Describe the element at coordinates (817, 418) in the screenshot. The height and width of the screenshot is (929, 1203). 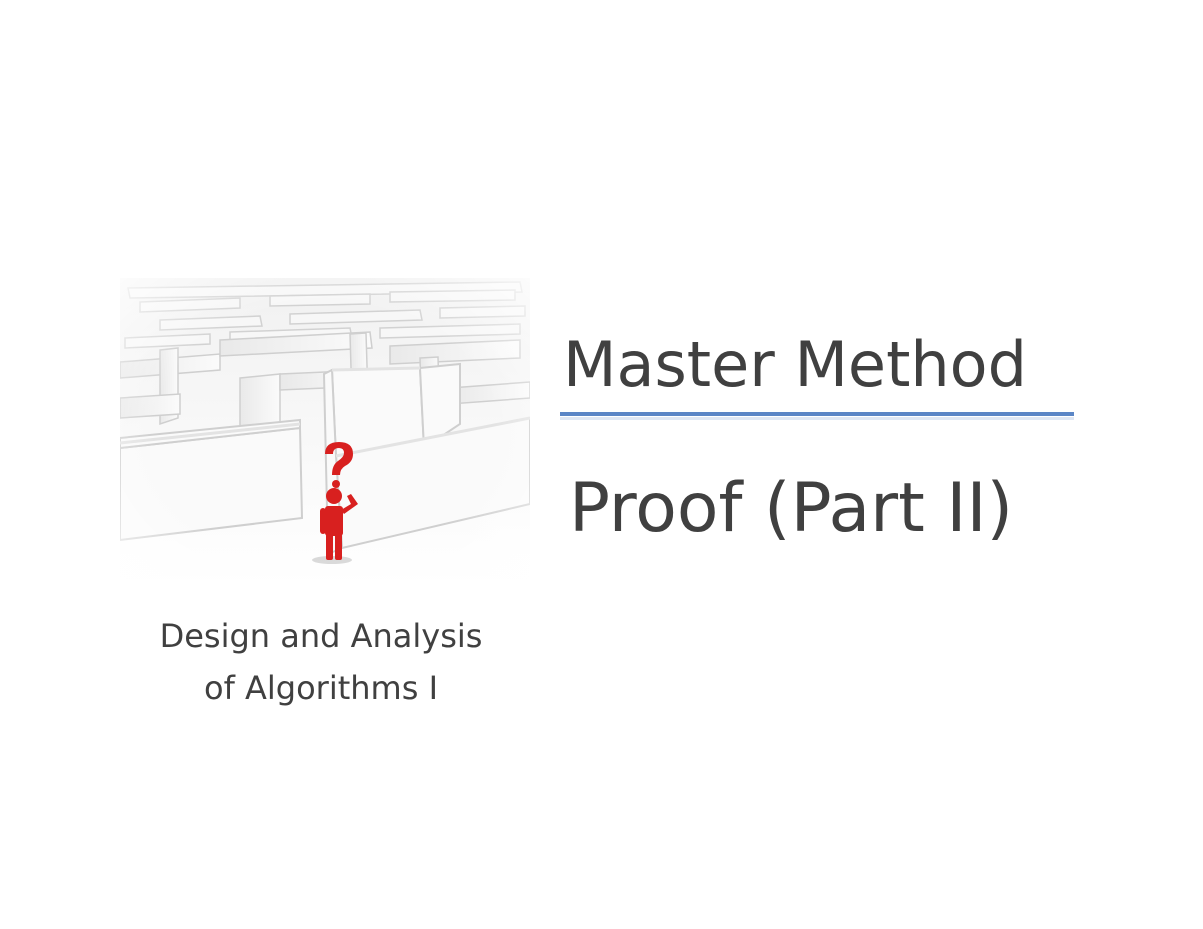
I see `title-underline-shadow` at that location.